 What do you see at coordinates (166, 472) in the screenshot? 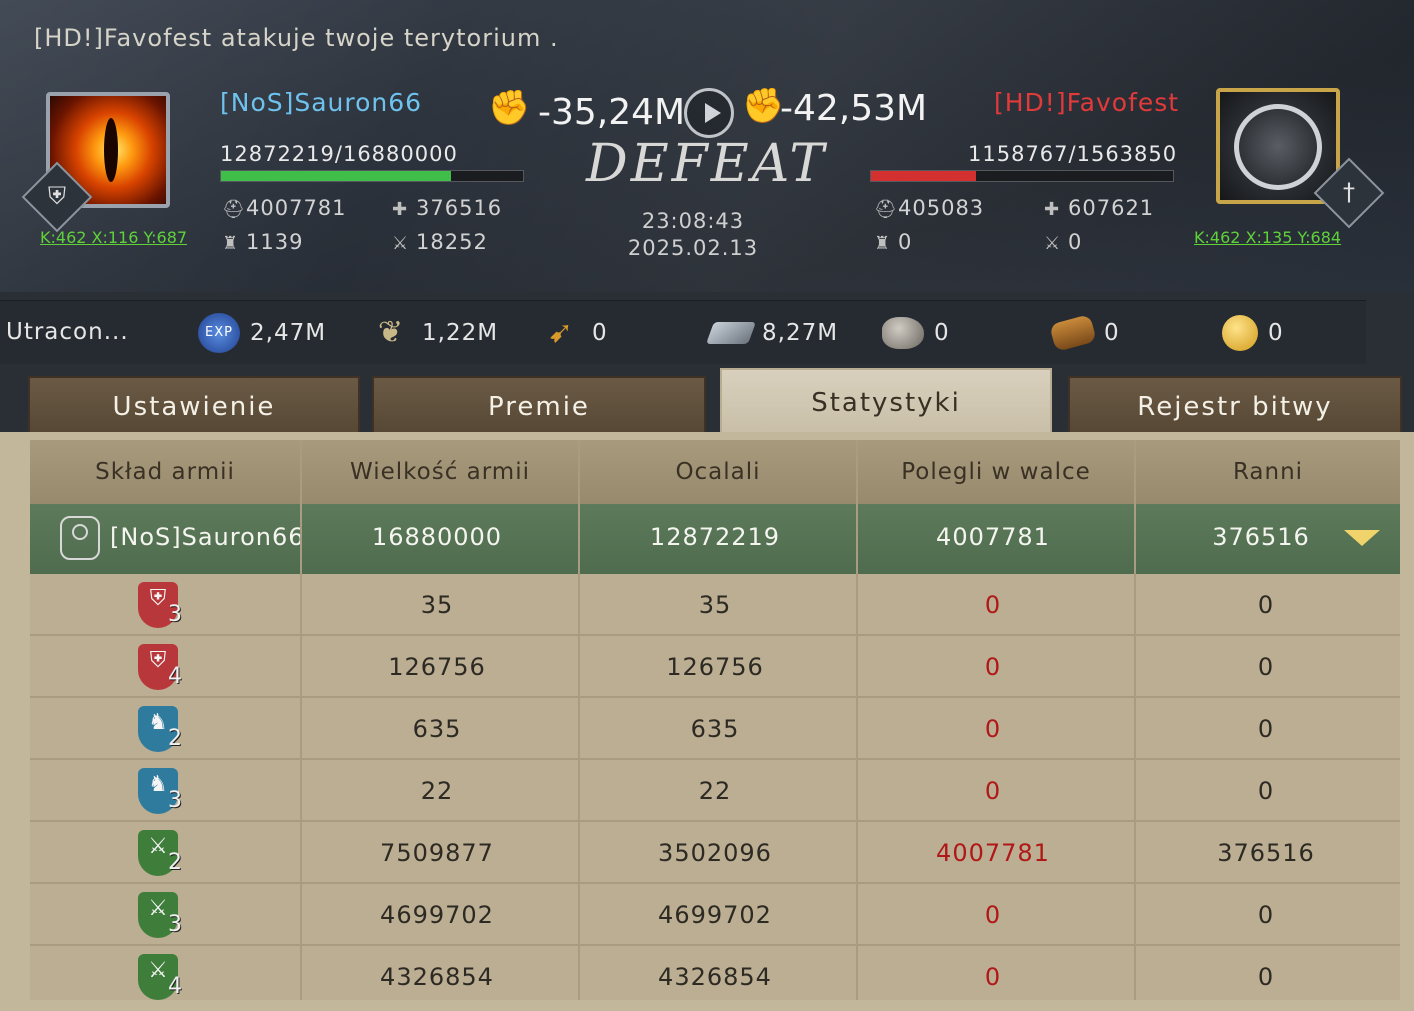
I see `header-army-composition: Skład armii` at bounding box center [166, 472].